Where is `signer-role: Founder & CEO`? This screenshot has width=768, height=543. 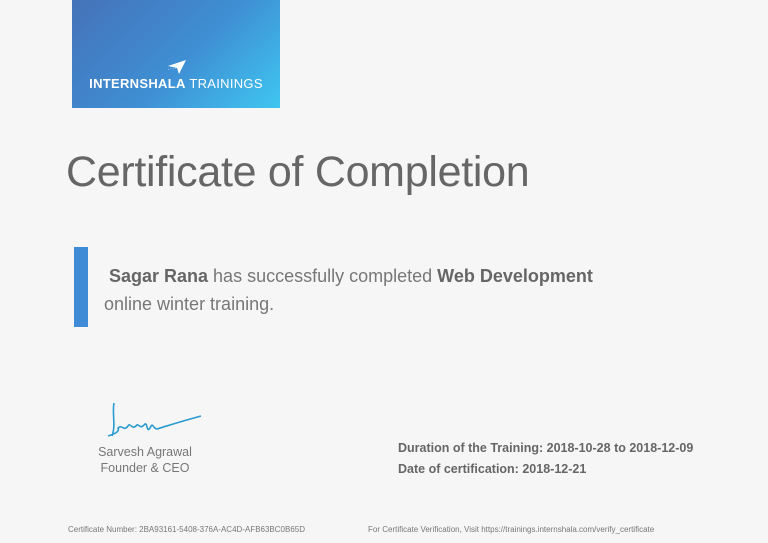
signer-role: Founder & CEO is located at coordinates (145, 468).